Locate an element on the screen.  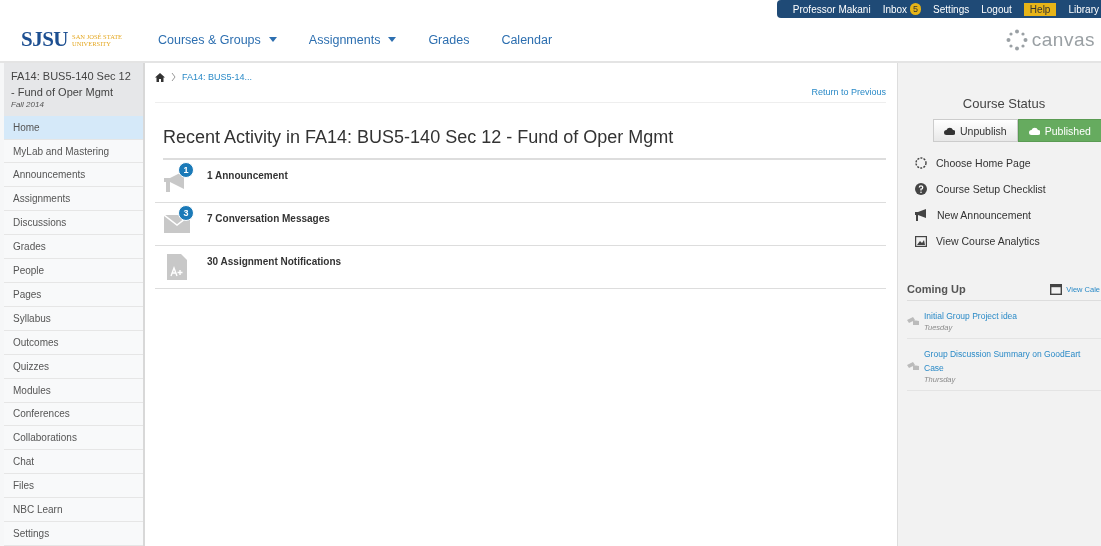
inbox-link: Inbox is located at coordinates (895, 9).